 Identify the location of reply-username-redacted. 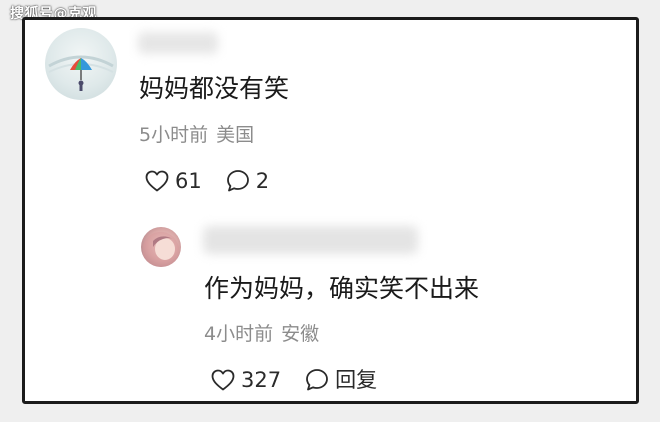
(310, 240).